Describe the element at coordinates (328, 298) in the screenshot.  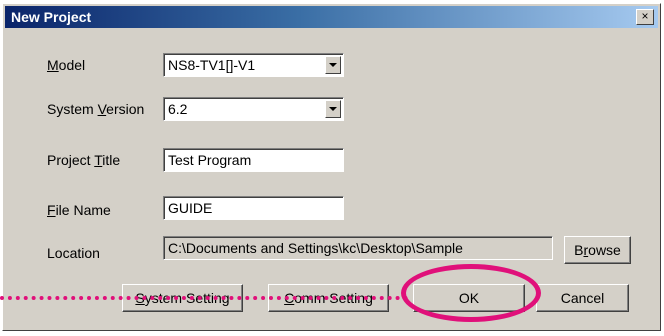
I see `comm-setting-button: Comm Setting` at that location.